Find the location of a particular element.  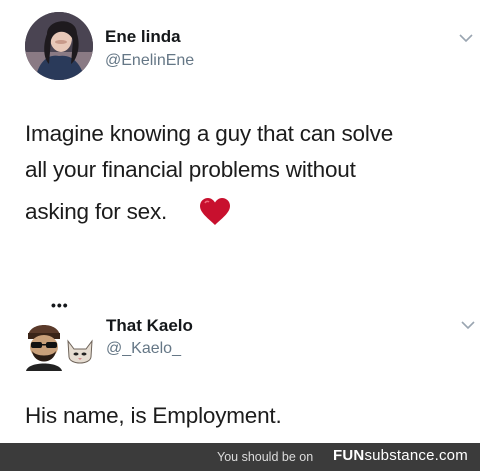

author-name: That Kaelo is located at coordinates (149, 326).